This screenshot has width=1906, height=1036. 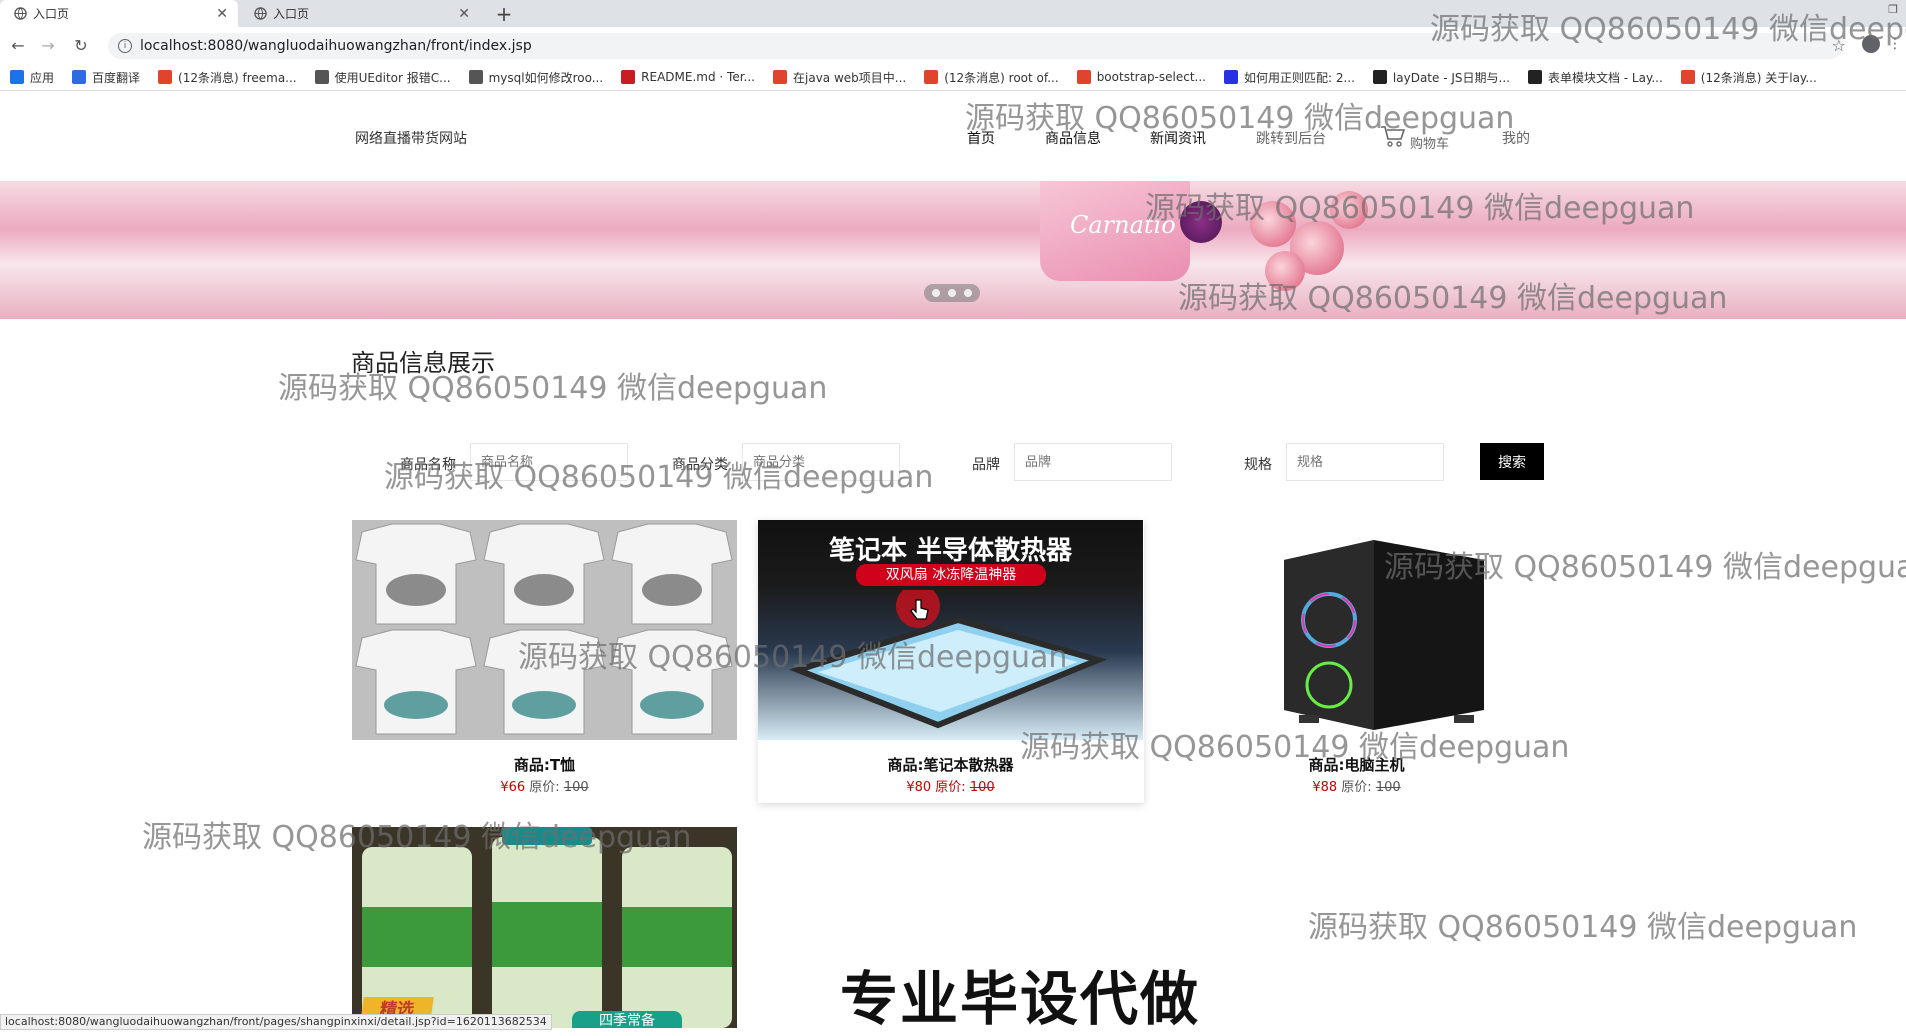 What do you see at coordinates (119, 13) in the screenshot?
I see `browser-tab-1: 入口页 ✕` at bounding box center [119, 13].